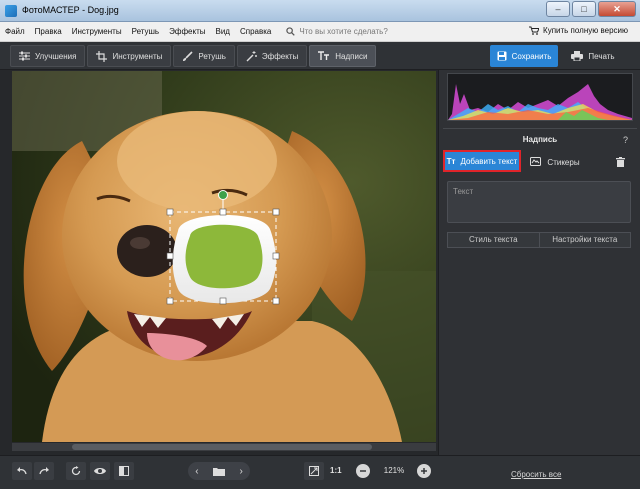 The image size is (640, 489). Describe the element at coordinates (187, 31) in the screenshot. I see `menu-effects: Эффекты` at that location.